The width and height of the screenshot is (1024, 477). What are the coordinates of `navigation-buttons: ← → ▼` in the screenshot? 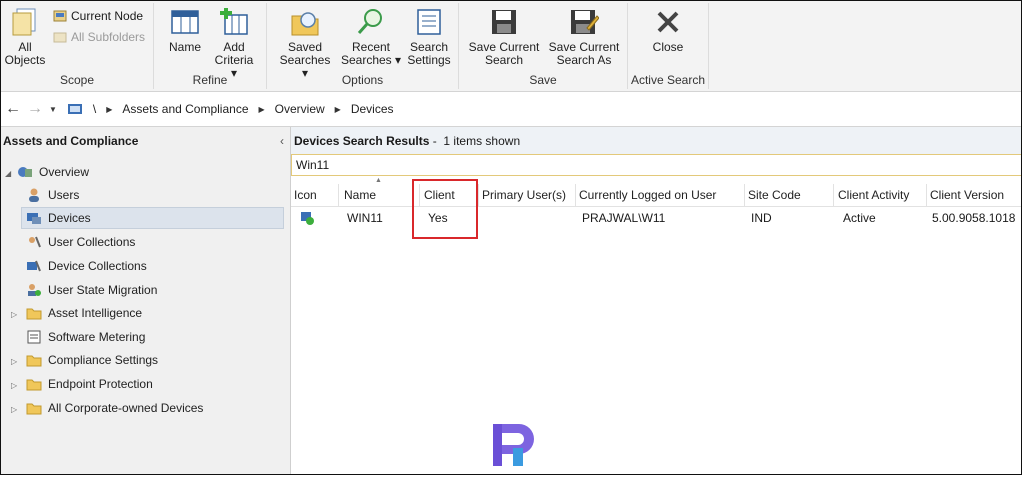 It's located at (31, 109).